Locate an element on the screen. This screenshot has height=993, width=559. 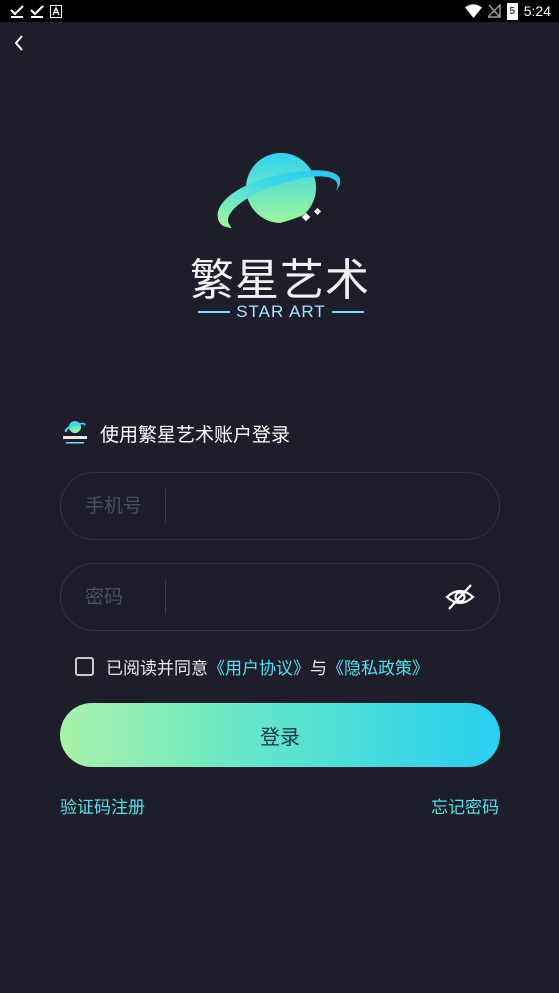
battery-icon: 5 is located at coordinates (512, 11).